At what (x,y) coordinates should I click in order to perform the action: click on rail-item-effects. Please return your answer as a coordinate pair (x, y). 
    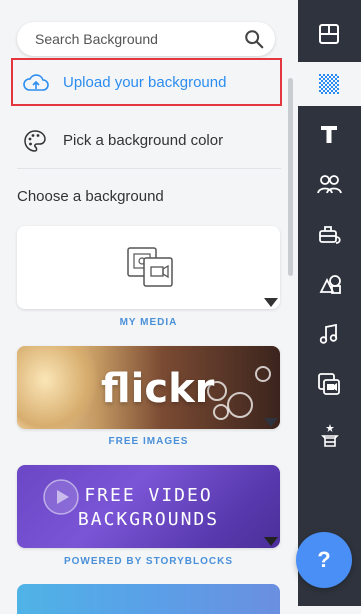
    Looking at the image, I should click on (329, 434).